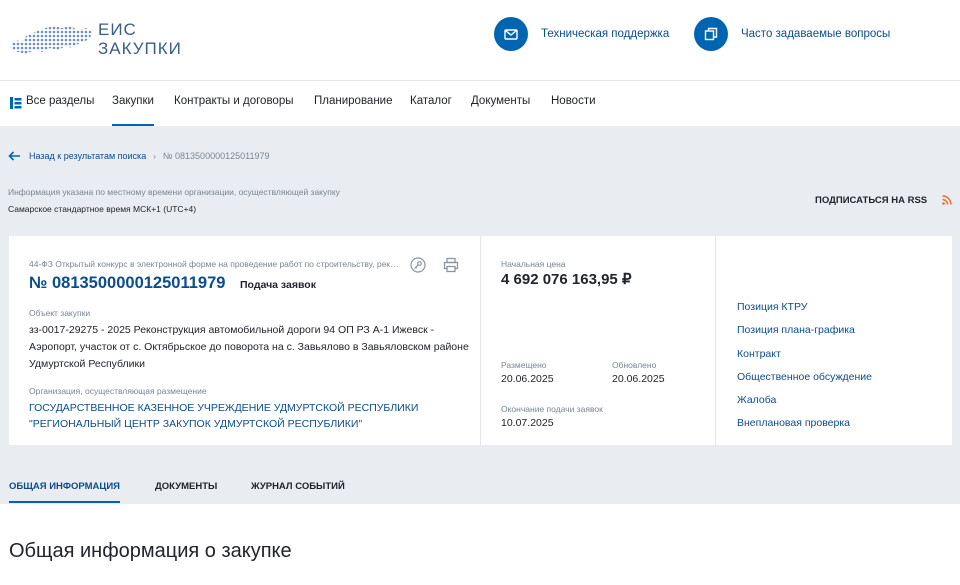 Image resolution: width=960 pixels, height=585 pixels. Describe the element at coordinates (140, 48) in the screenshot. I see `logo-line-2: ЗАКУПКИ` at that location.